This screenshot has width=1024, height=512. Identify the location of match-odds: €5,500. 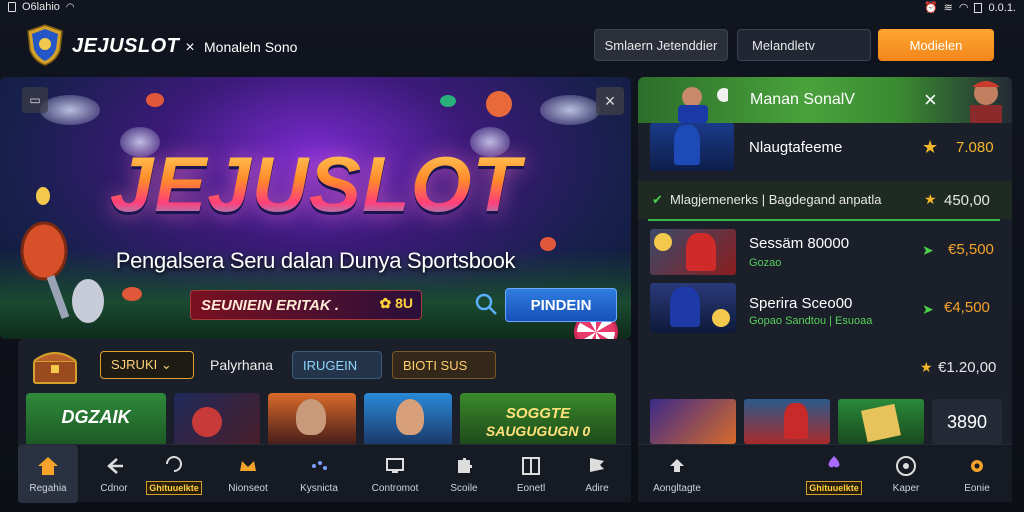
(971, 249).